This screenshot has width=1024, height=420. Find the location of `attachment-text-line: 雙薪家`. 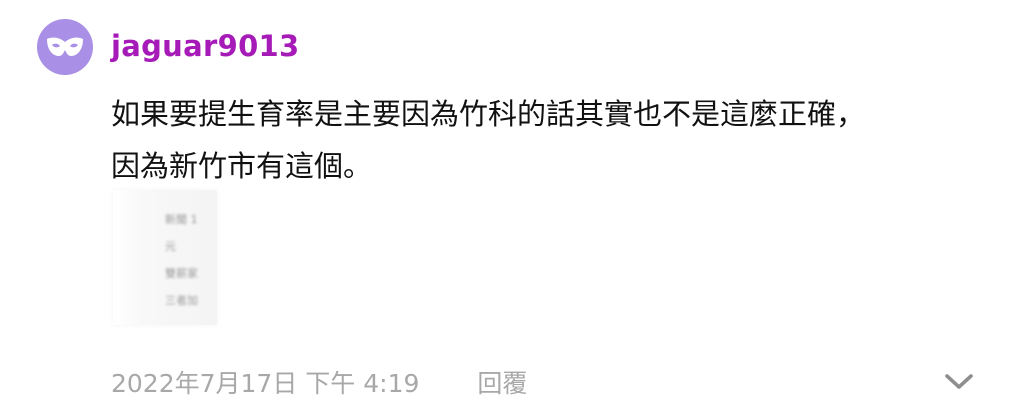

attachment-text-line: 雙薪家 is located at coordinates (181, 273).